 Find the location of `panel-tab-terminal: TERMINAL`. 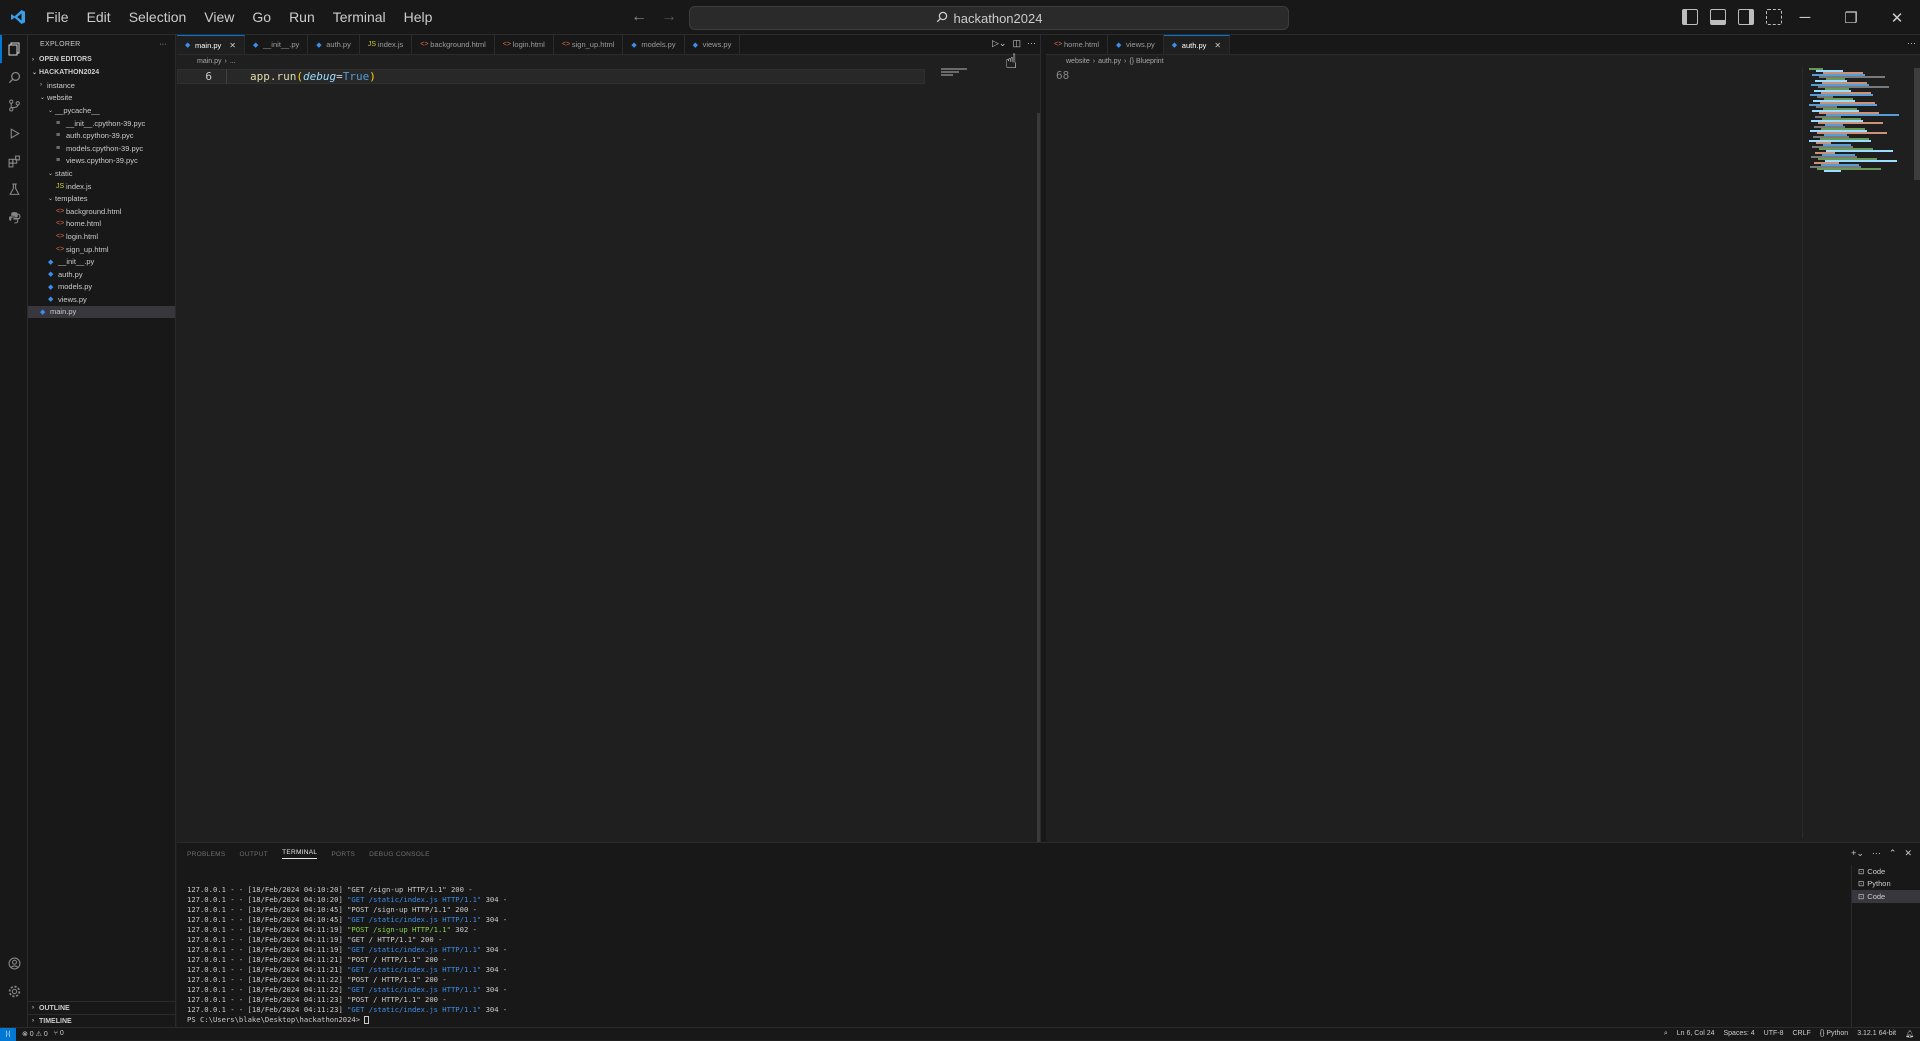

panel-tab-terminal: TERMINAL is located at coordinates (300, 854).